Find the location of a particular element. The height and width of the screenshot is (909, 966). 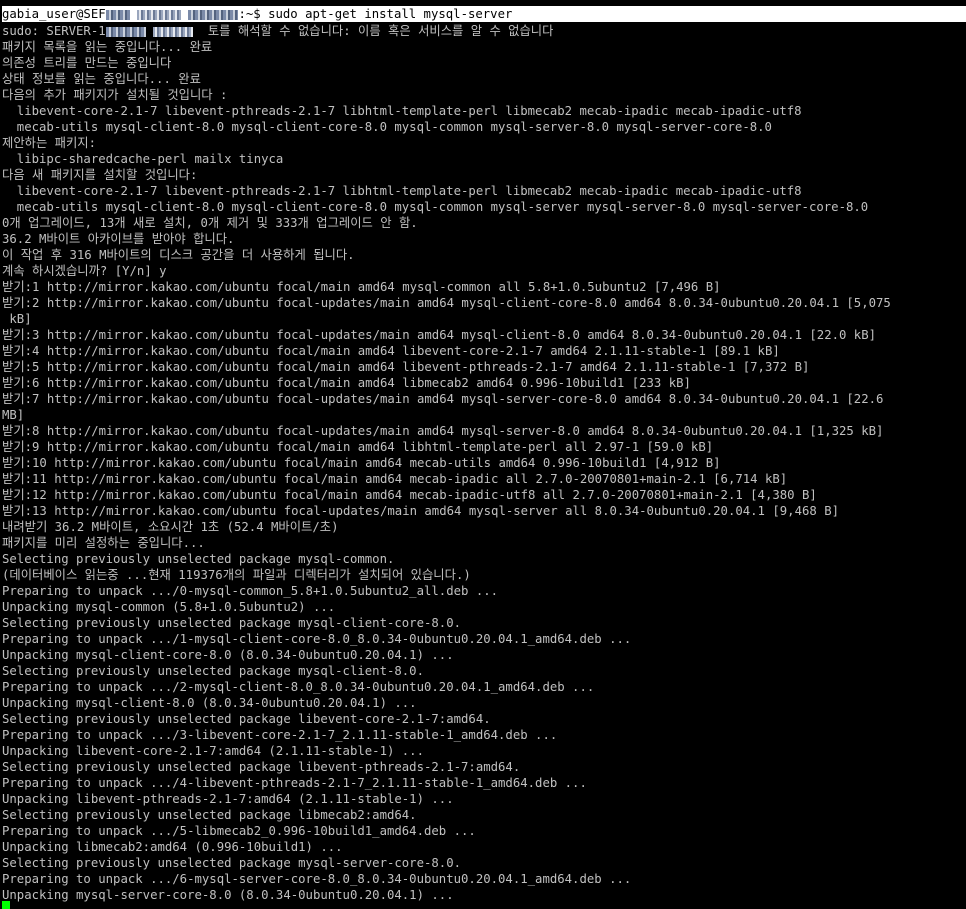

sudo-suffix: 토를 해석할 수 없습니다: 이름 혹은 서비스를 알 수 없습니다 is located at coordinates (373, 31).